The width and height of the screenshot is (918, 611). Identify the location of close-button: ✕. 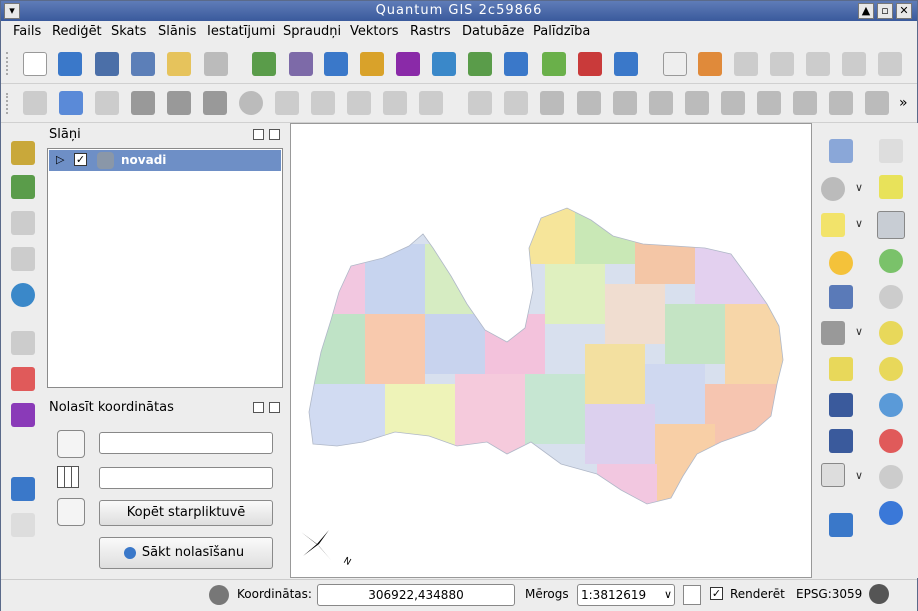
(904, 11).